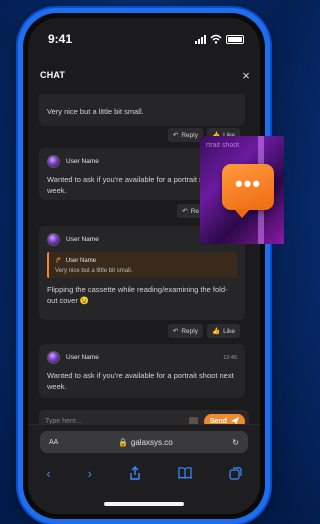 This screenshot has width=320, height=524. What do you see at coordinates (48, 473) in the screenshot?
I see `back-icon: ‹` at bounding box center [48, 473].